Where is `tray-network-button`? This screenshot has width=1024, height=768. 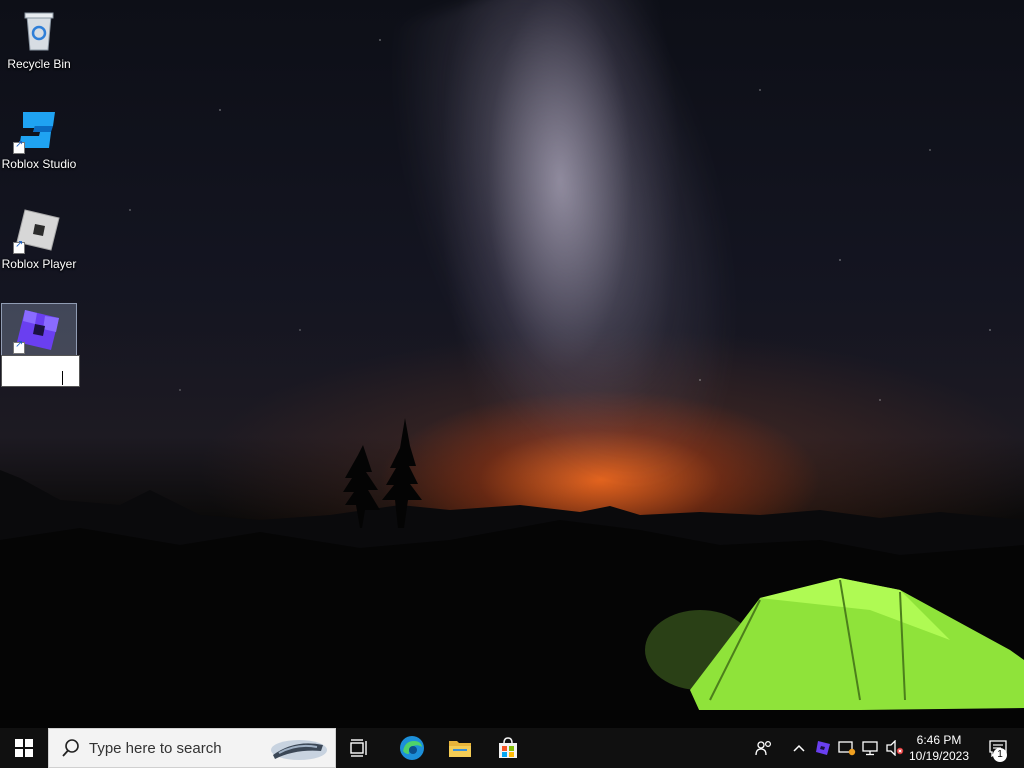 tray-network-button is located at coordinates (871, 748).